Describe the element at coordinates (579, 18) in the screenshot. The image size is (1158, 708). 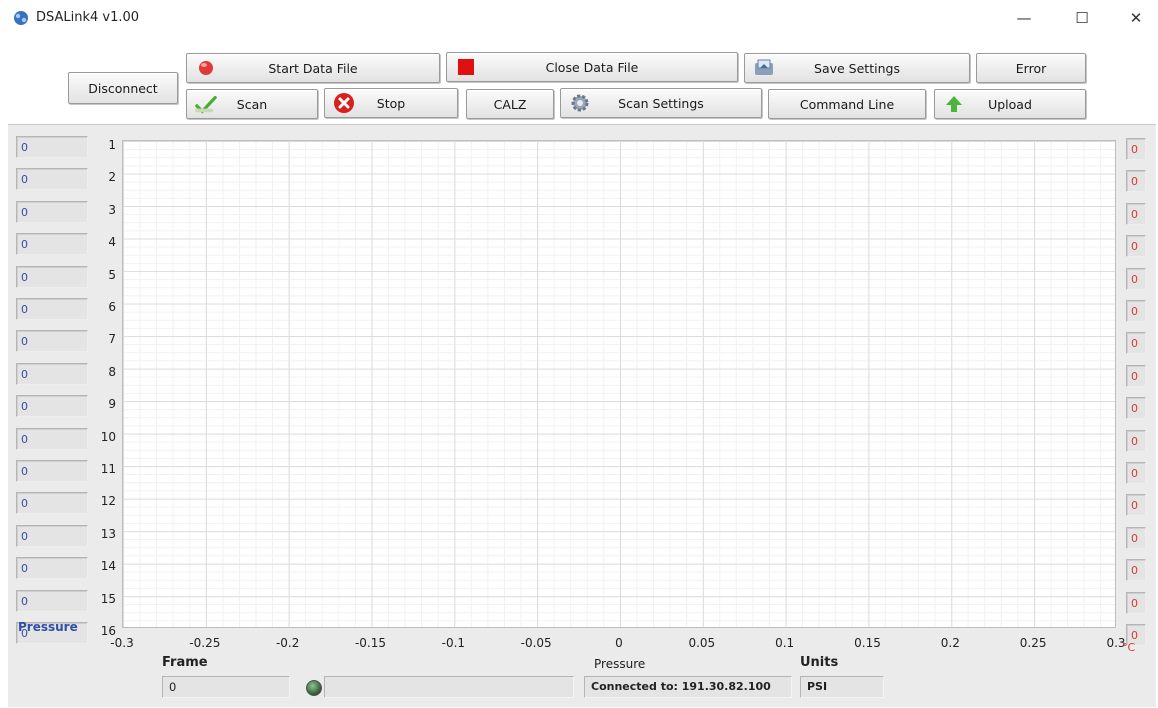
I see `title-bar: DSALink4 v1.00 — ☐ ✕` at that location.